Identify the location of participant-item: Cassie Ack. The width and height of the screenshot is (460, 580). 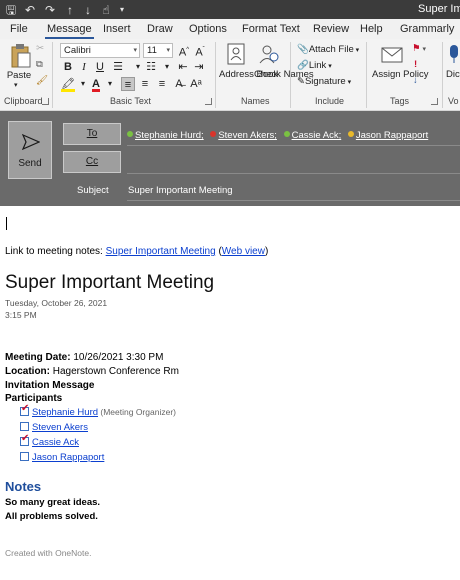
(49, 440).